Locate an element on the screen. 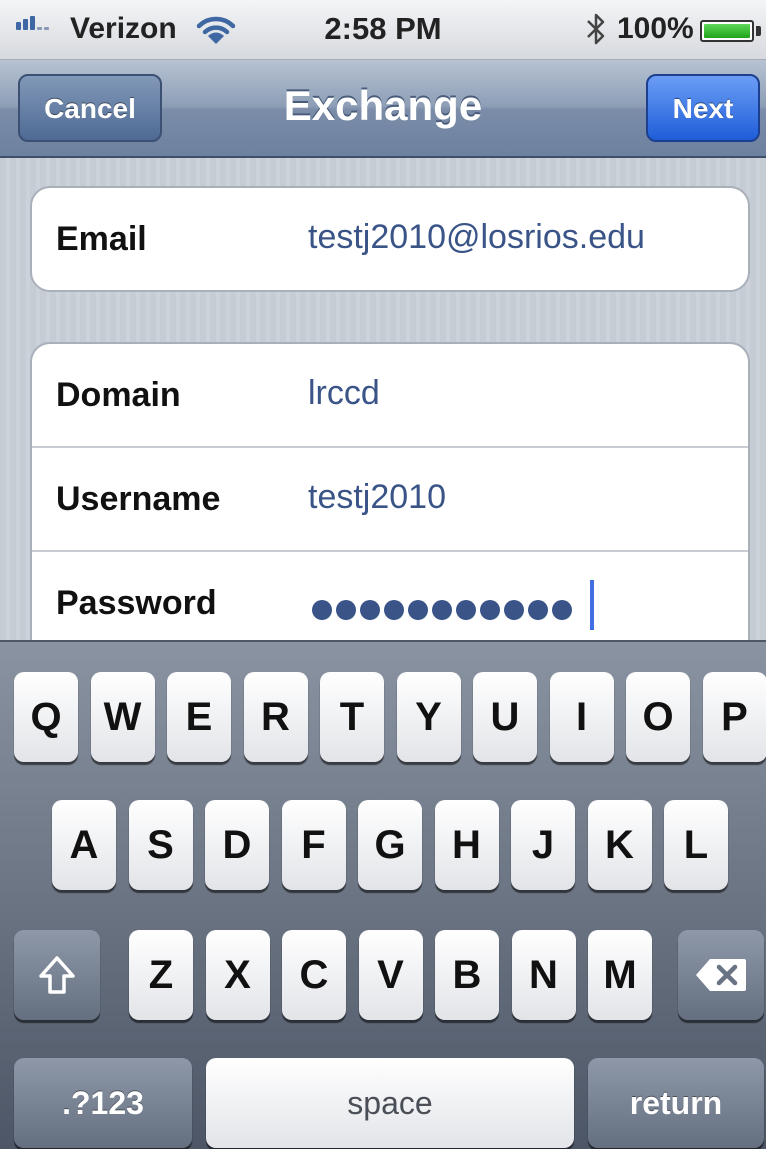  email-row: Email testj2010@losrios.edu is located at coordinates (390, 239).